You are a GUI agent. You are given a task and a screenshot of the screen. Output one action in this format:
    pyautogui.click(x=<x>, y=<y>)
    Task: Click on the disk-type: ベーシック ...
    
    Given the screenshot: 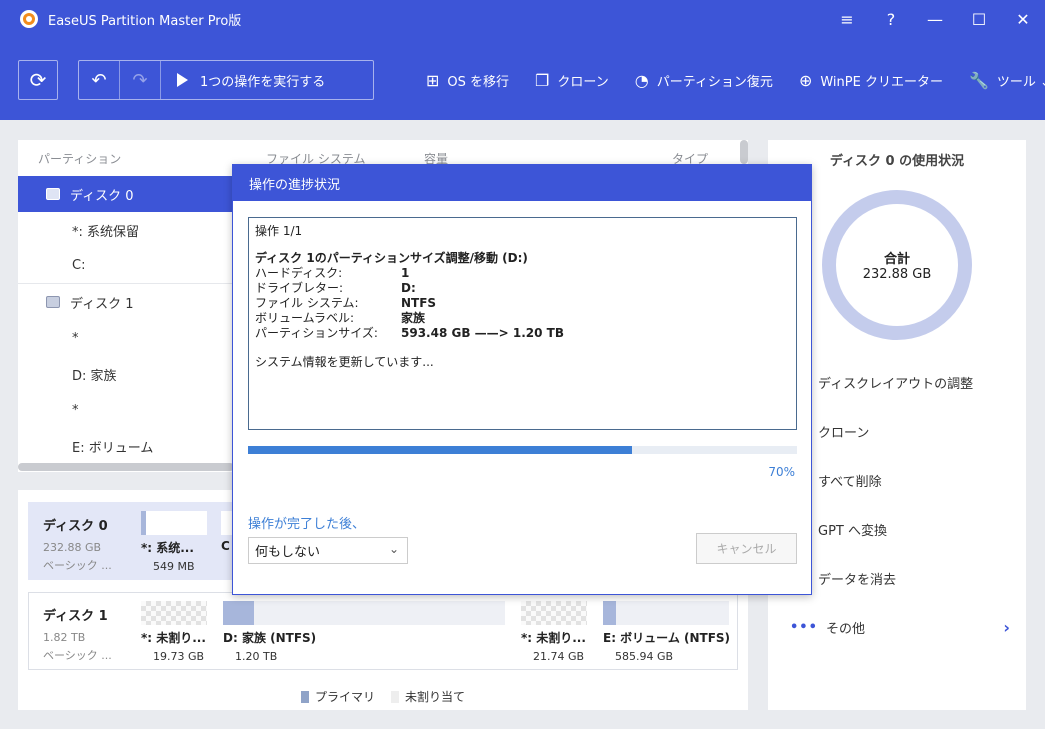 What is the action you would take?
    pyautogui.click(x=77, y=655)
    